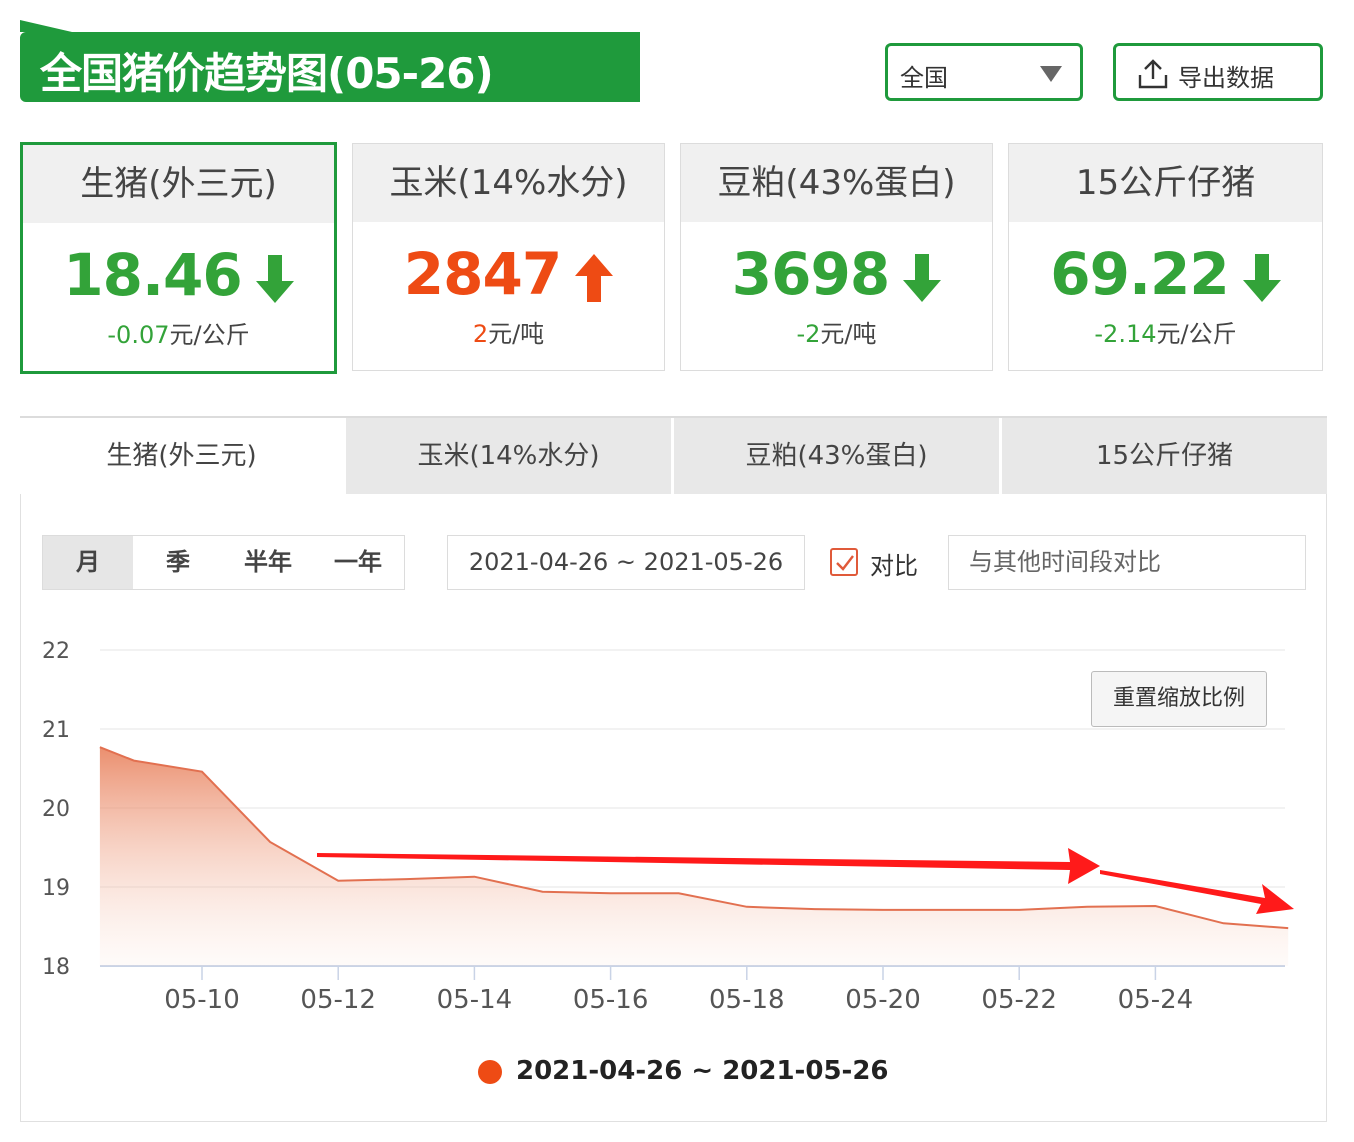 Image resolution: width=1354 pixels, height=1142 pixels. What do you see at coordinates (56, 809) in the screenshot?
I see `y-tick-label: 20` at bounding box center [56, 809].